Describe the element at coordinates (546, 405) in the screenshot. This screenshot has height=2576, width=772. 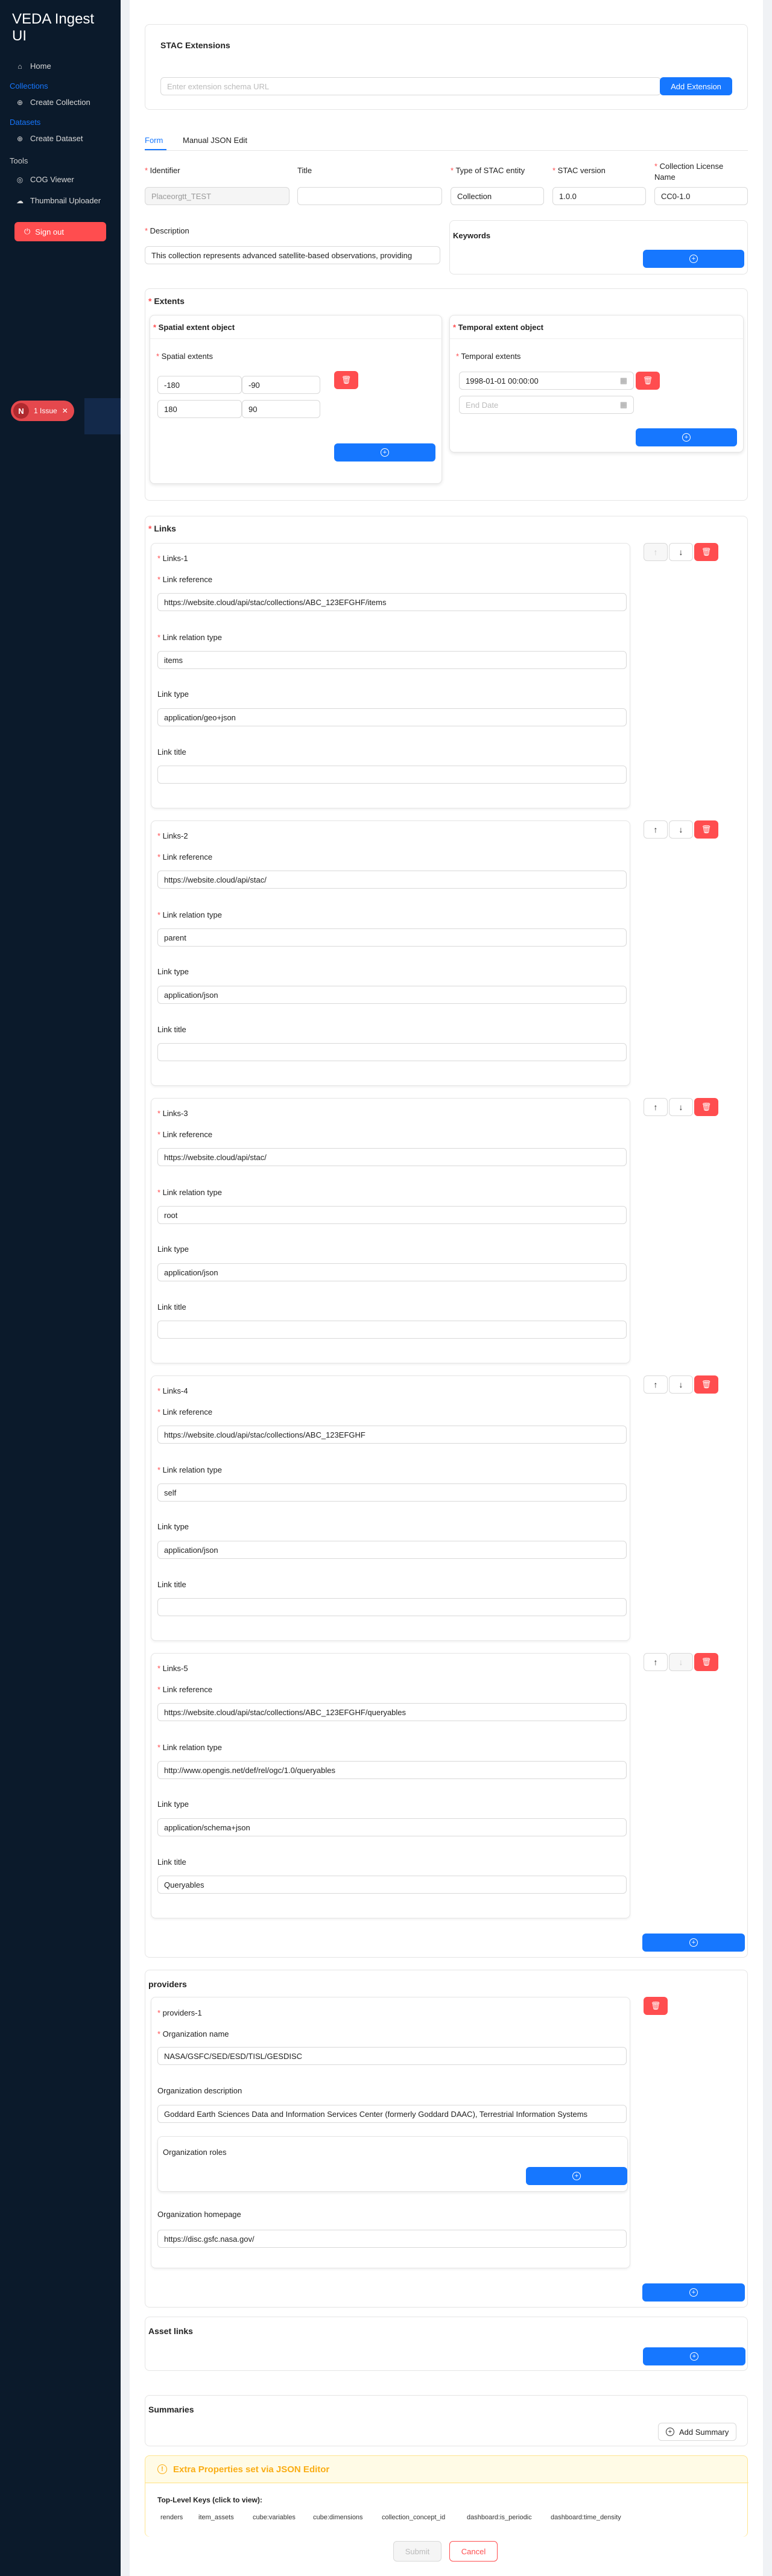
I see `end-date-picker: End Date ▦` at that location.